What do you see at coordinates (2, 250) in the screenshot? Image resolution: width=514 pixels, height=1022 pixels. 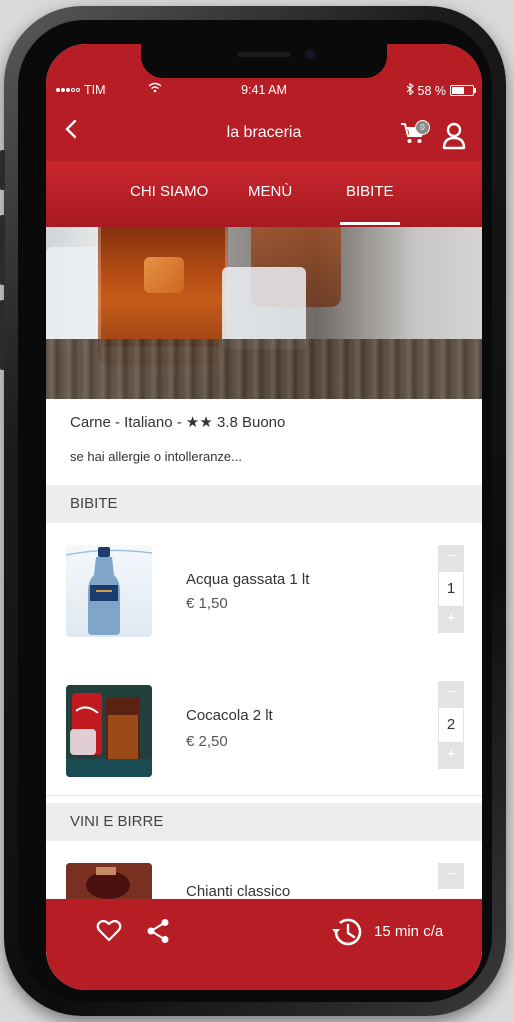 I see `volume-up-button` at bounding box center [2, 250].